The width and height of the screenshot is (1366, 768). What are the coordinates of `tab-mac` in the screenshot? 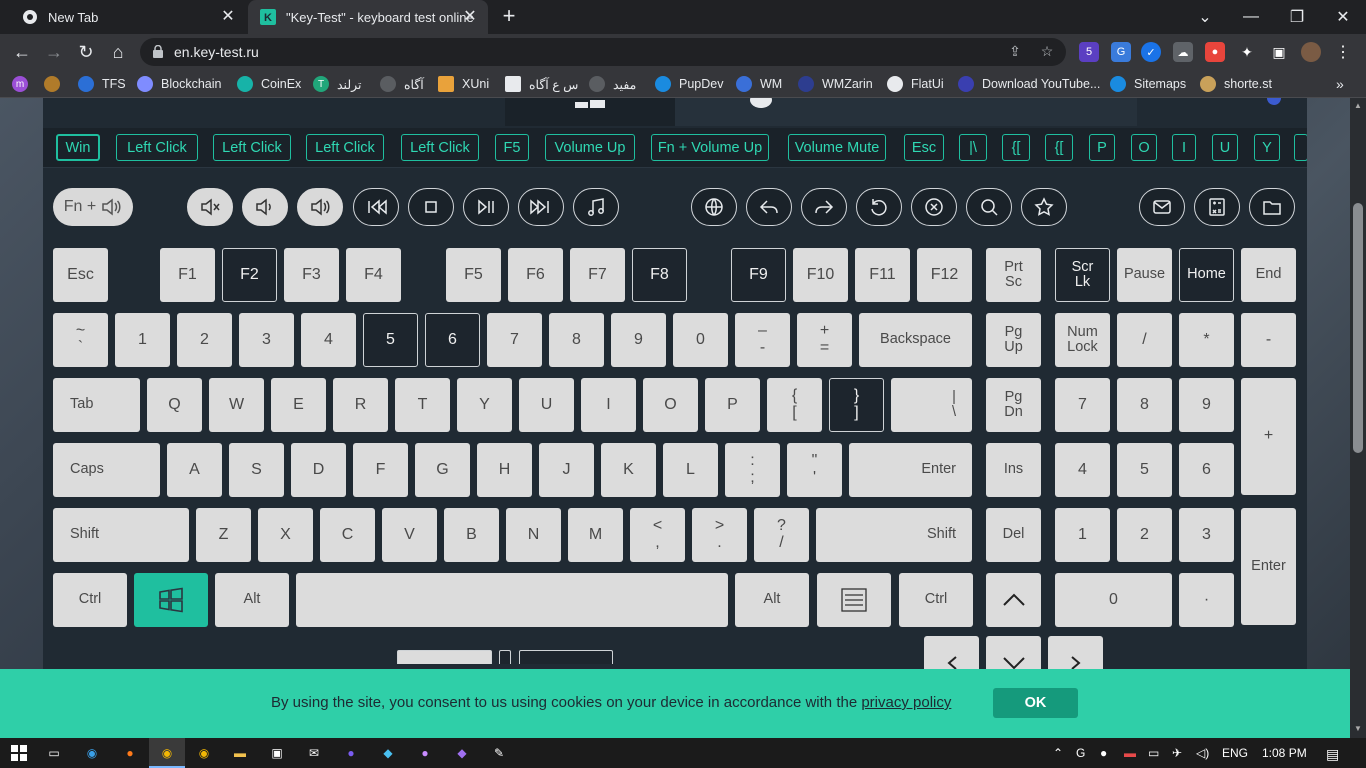 It's located at (906, 112).